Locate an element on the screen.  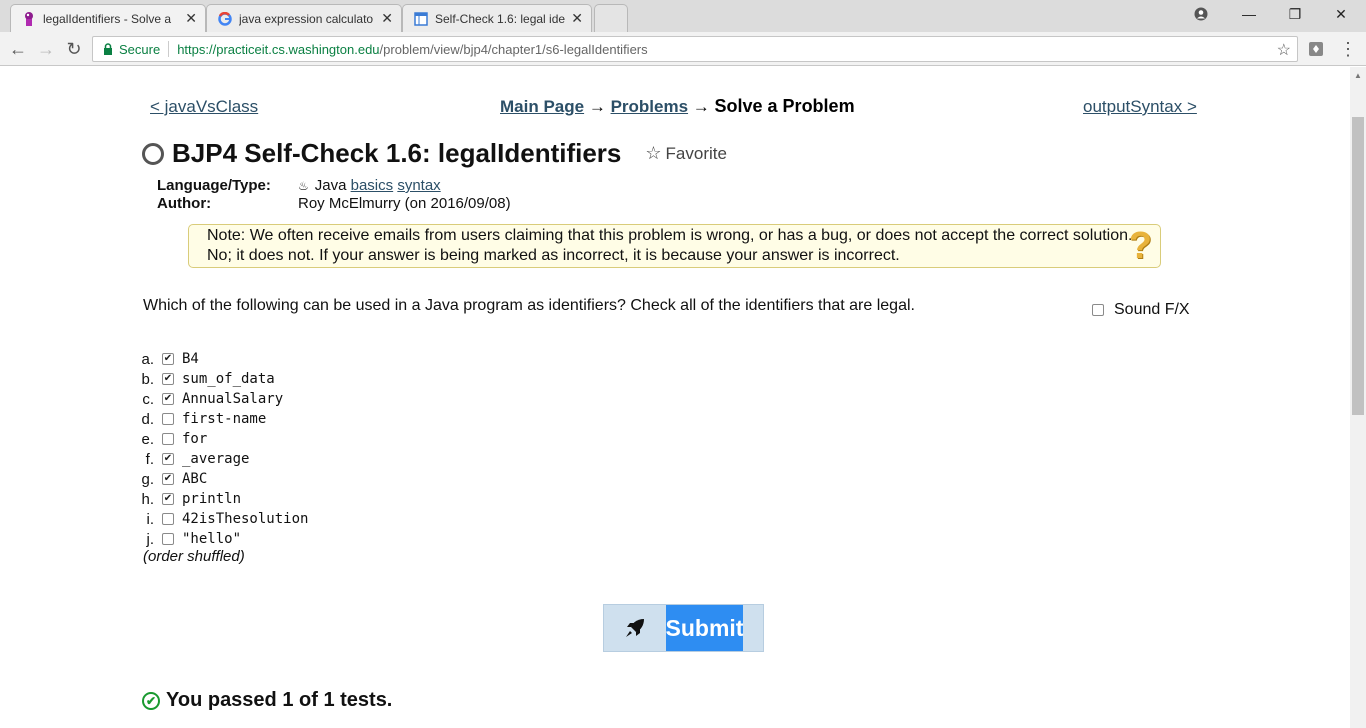
sound-fx-label: Sound F/X is located at coordinates (1152, 309).